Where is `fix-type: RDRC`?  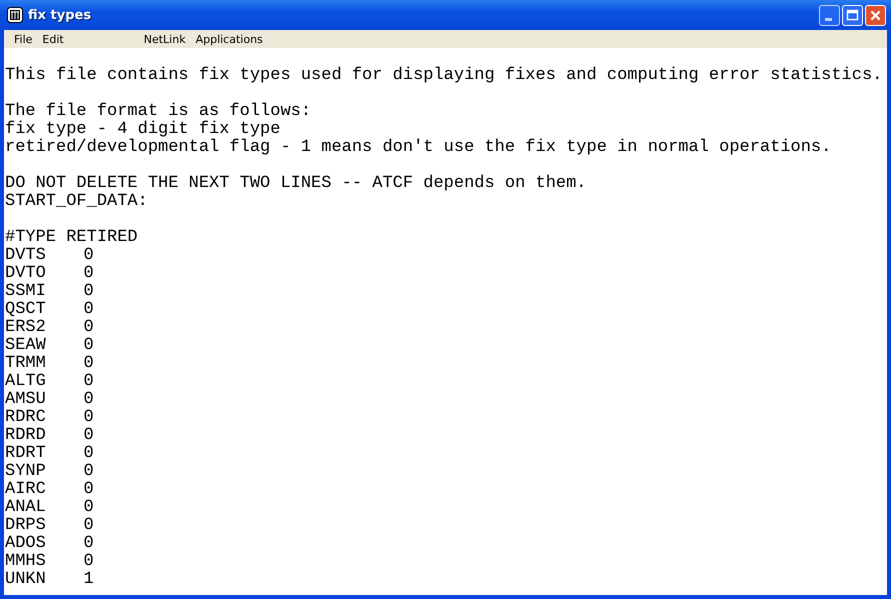 fix-type: RDRC is located at coordinates (26, 418).